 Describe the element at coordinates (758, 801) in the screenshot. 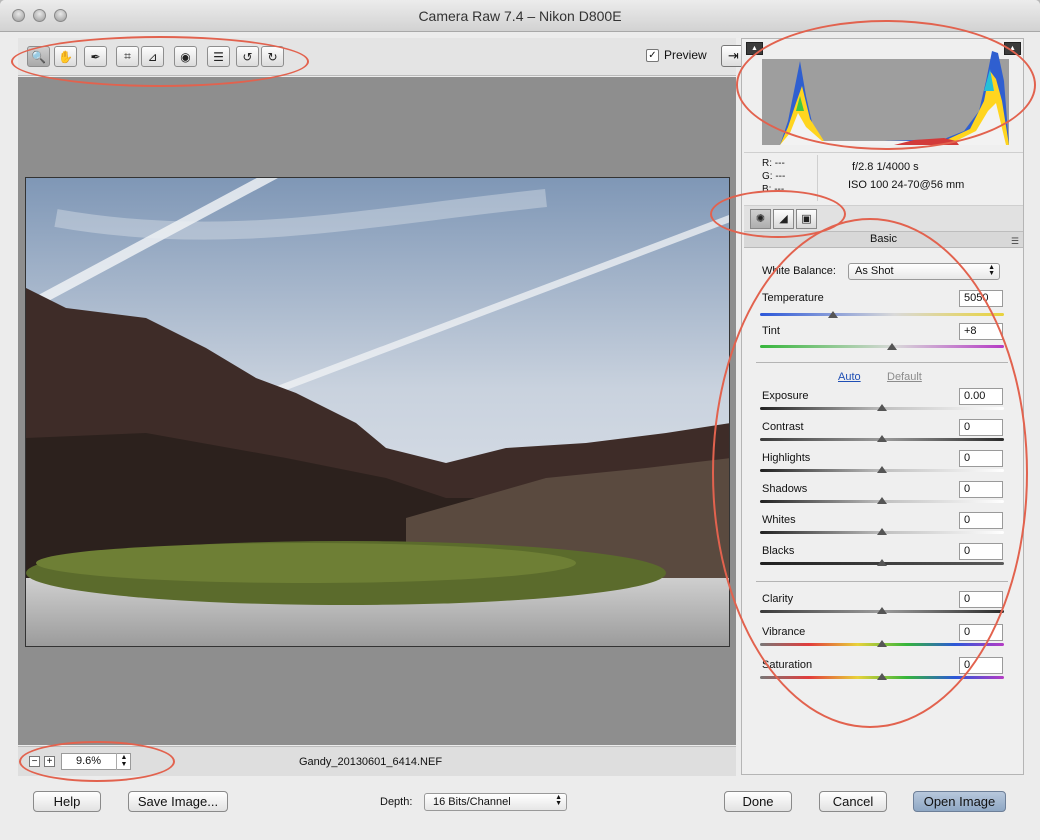

I see `done-button: Done` at that location.